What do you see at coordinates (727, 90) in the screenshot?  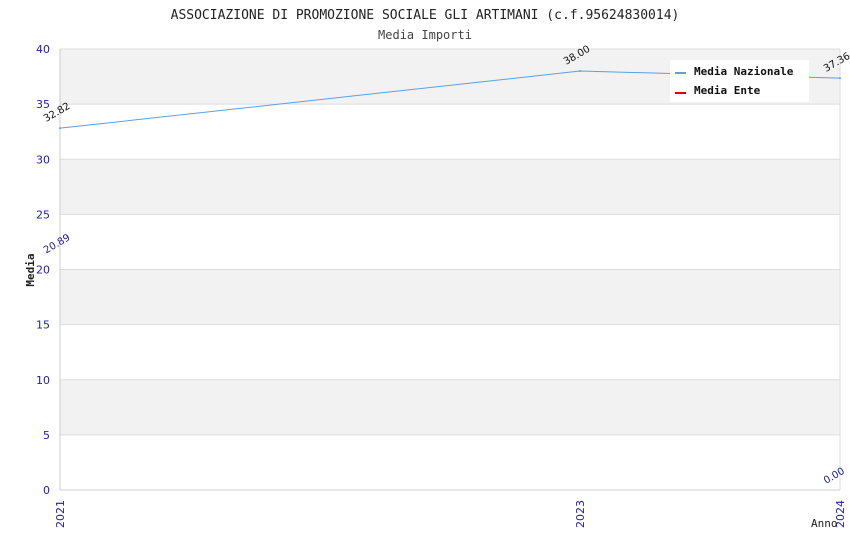 I see `legend-label-media-ente: Media Ente` at bounding box center [727, 90].